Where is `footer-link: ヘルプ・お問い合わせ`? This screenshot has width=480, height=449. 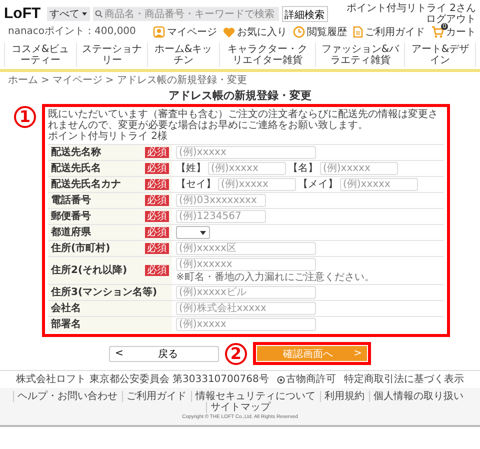 footer-link: ヘルプ・お問い合わせ is located at coordinates (67, 396).